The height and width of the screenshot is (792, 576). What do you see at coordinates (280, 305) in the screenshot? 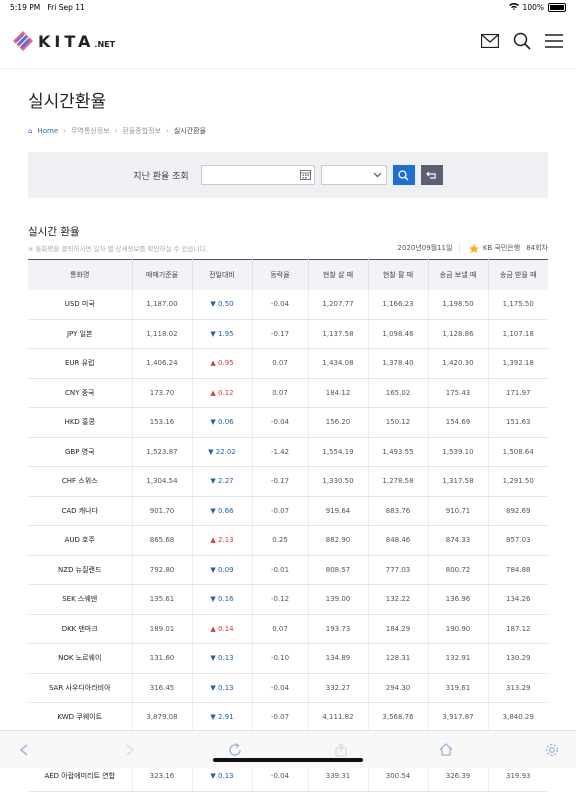
I see `cell-change-rate: -0.04` at bounding box center [280, 305].